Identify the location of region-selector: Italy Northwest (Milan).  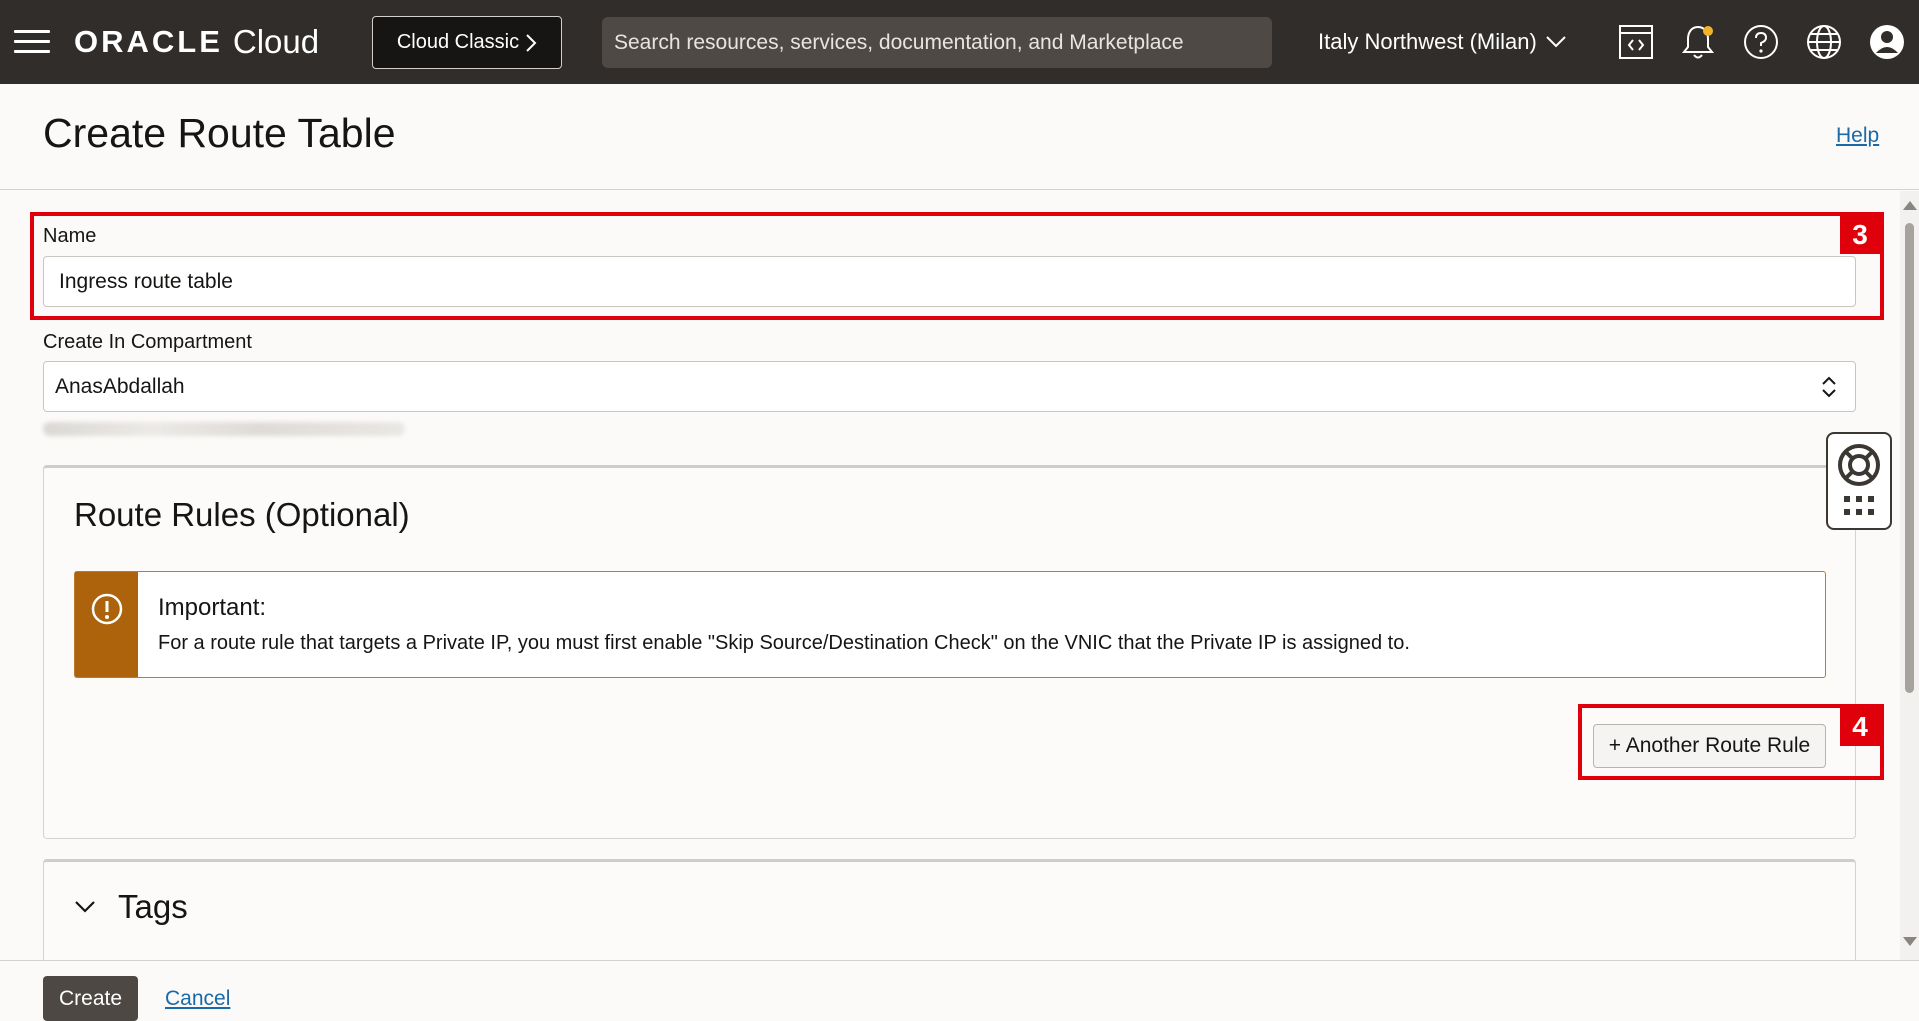
(1442, 42).